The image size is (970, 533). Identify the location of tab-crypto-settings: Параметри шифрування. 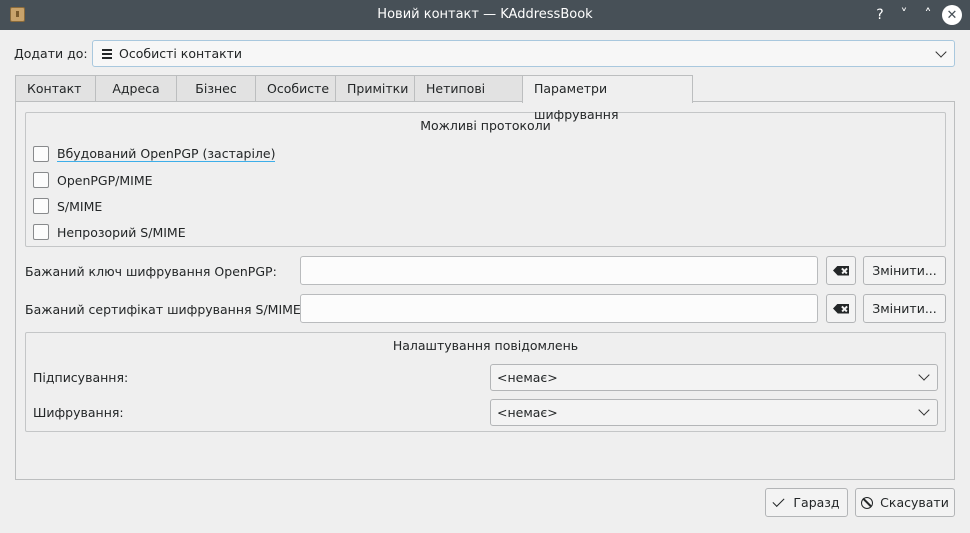
(607, 98).